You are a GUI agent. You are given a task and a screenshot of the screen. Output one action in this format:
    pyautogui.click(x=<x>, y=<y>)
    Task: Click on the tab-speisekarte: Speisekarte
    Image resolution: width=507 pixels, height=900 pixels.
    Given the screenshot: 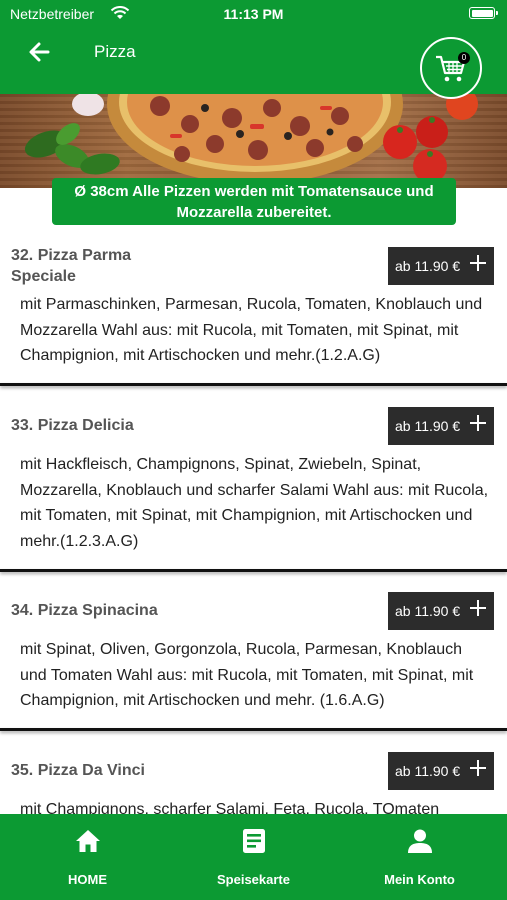 What is the action you would take?
    pyautogui.click(x=253, y=857)
    